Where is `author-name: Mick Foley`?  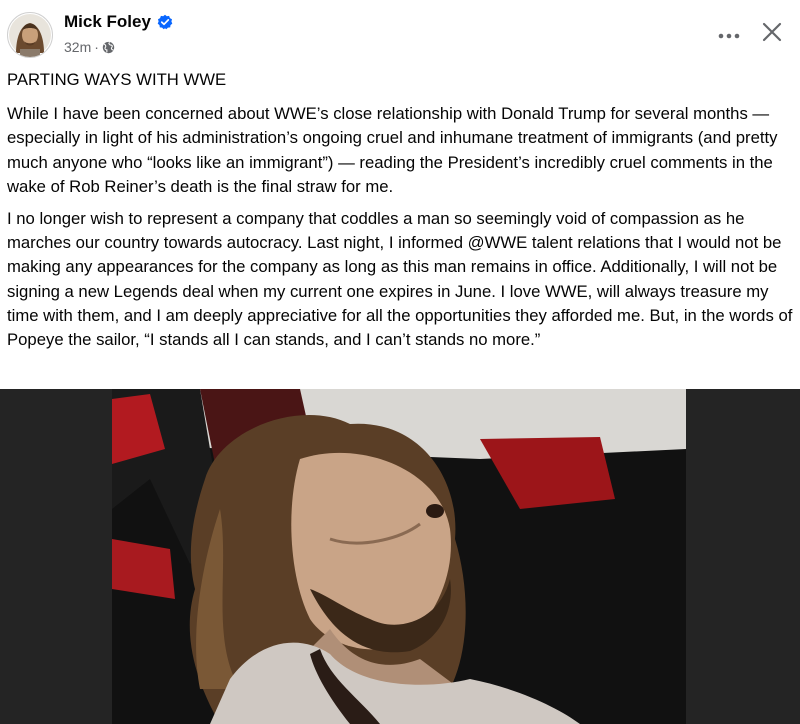 author-name: Mick Foley is located at coordinates (107, 22).